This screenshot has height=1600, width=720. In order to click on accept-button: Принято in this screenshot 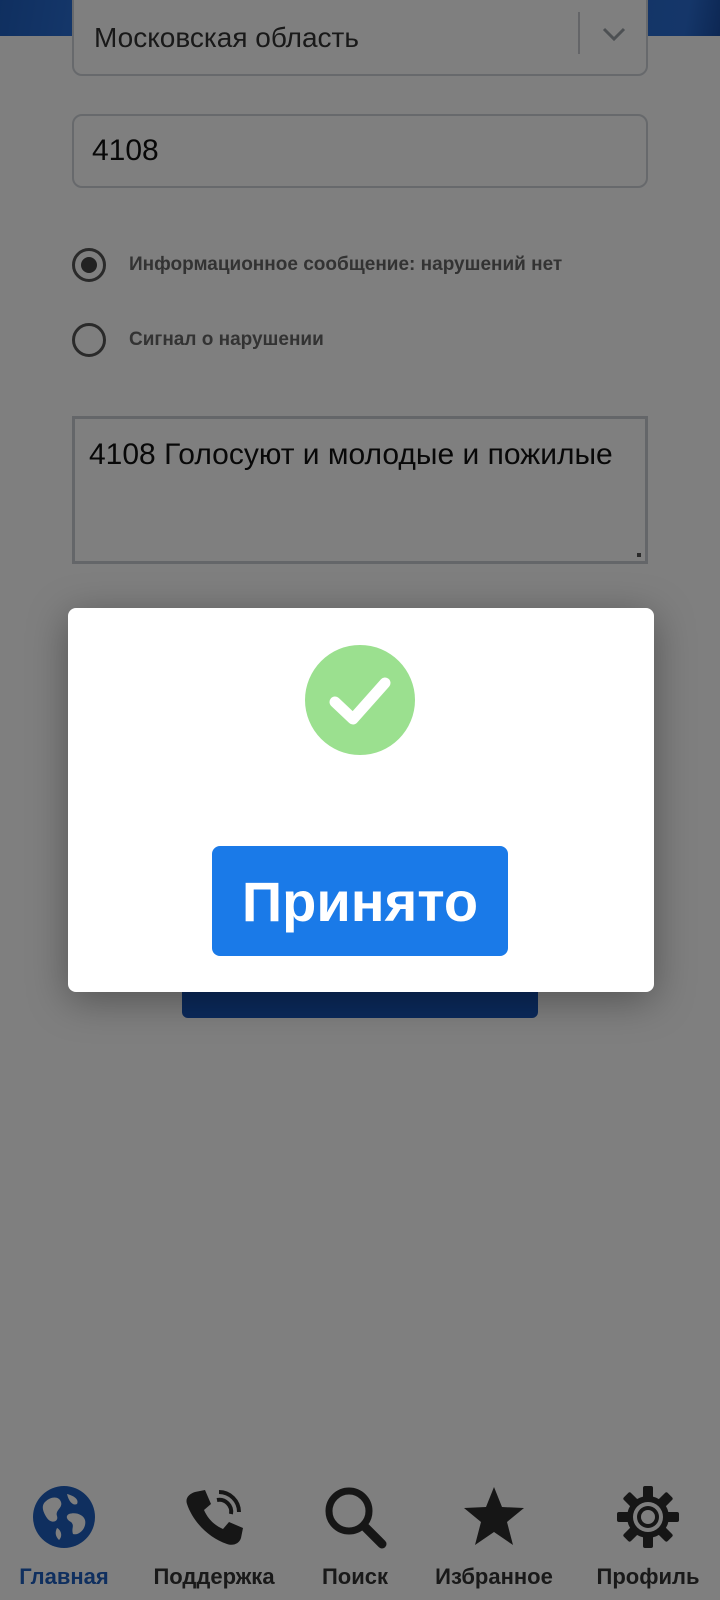, I will do `click(360, 901)`.